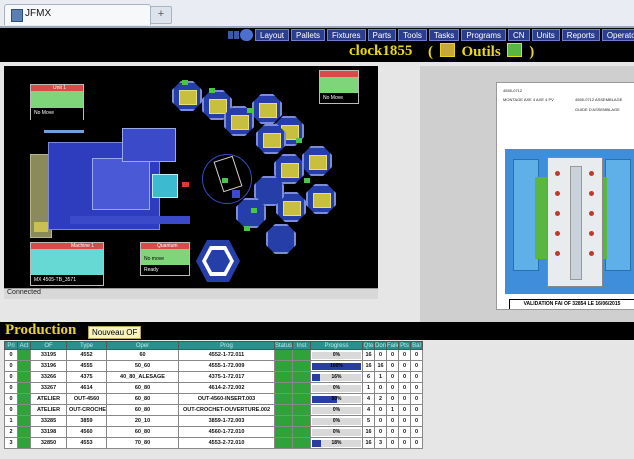 This screenshot has height=459, width=634. What do you see at coordinates (48, 355) in the screenshot?
I see `cell-order: 33195` at bounding box center [48, 355].